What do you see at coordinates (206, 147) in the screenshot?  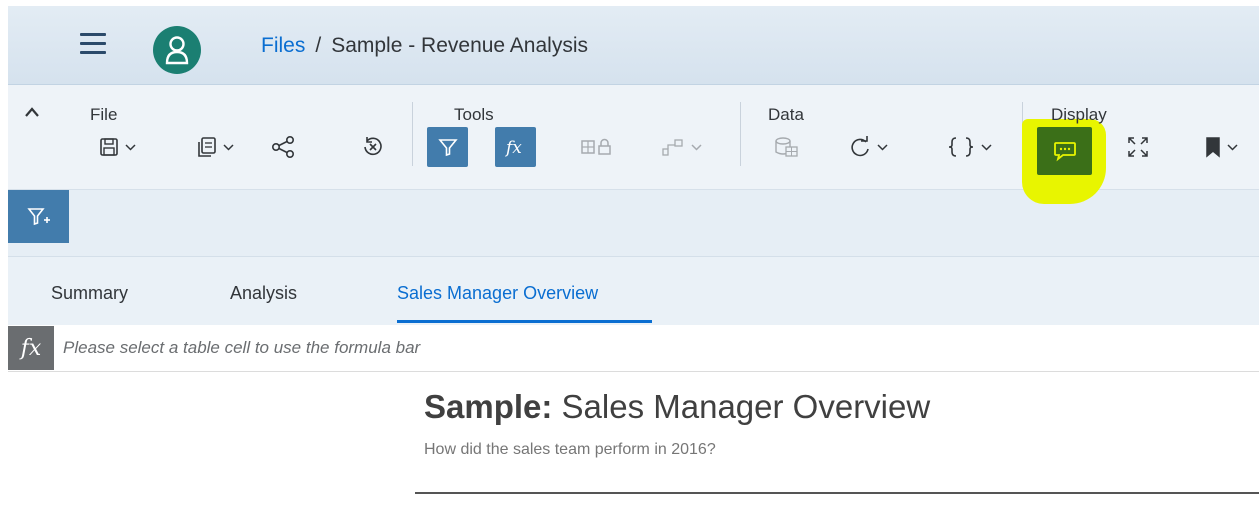 I see `copy-icon` at bounding box center [206, 147].